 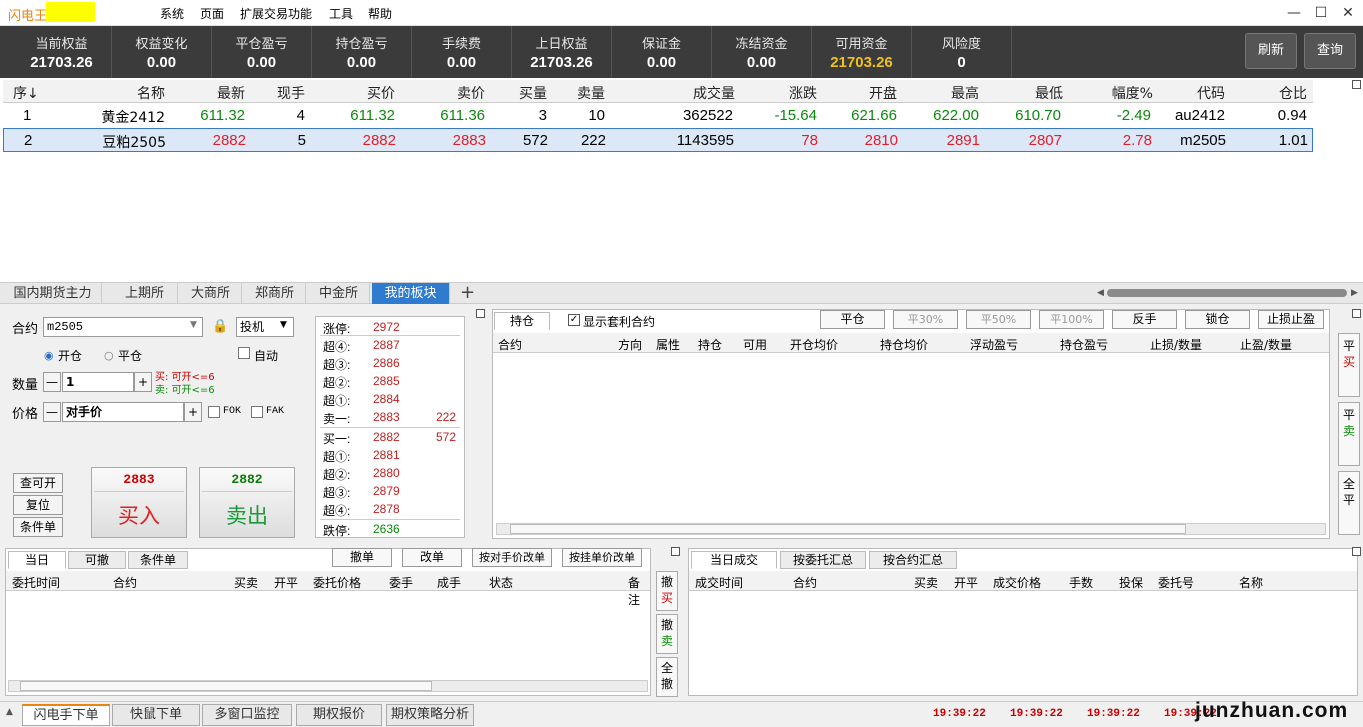 What do you see at coordinates (860, 93) in the screenshot?
I see `col-open: 开盘` at bounding box center [860, 93].